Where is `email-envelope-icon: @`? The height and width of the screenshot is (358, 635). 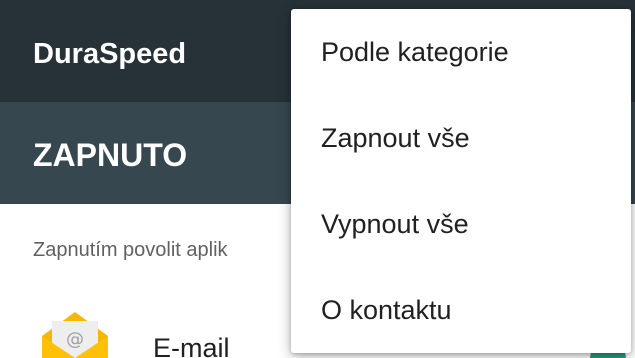
email-envelope-icon: @ is located at coordinates (75, 335).